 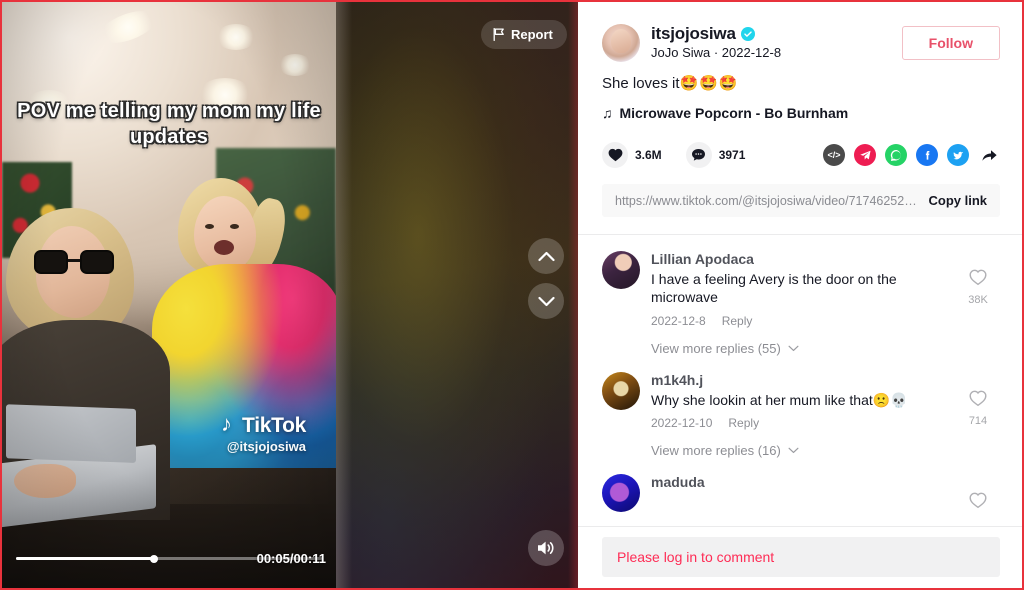 What do you see at coordinates (803, 423) in the screenshot?
I see `comment-meta: 2022-12-10 Reply` at bounding box center [803, 423].